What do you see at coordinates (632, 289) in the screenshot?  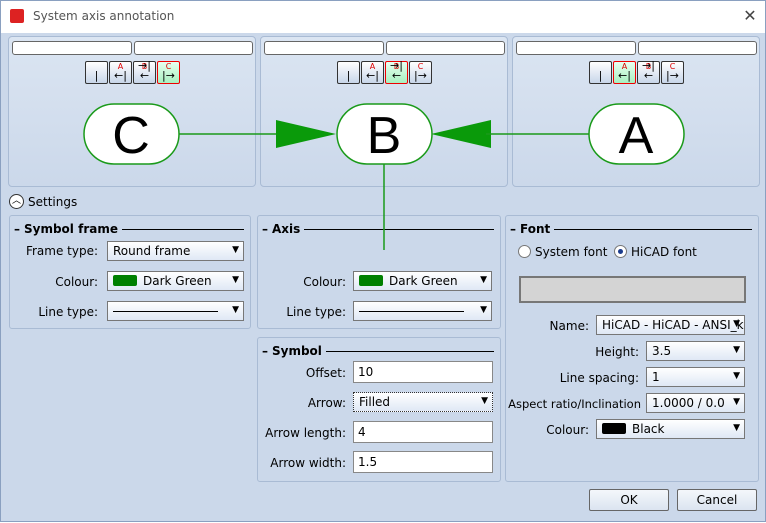 I see `font-preview` at bounding box center [632, 289].